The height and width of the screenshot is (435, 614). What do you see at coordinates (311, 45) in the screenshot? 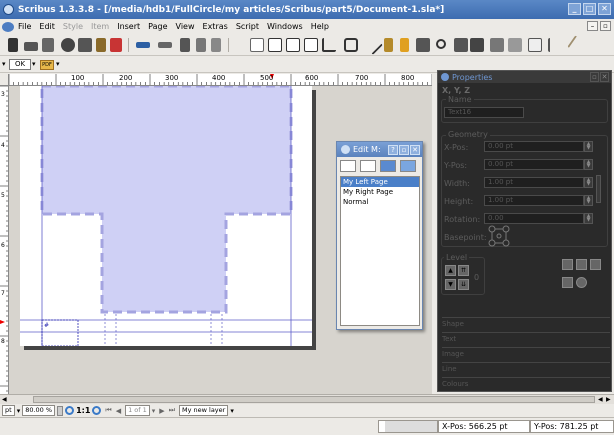
I see `table-icon` at bounding box center [311, 45].